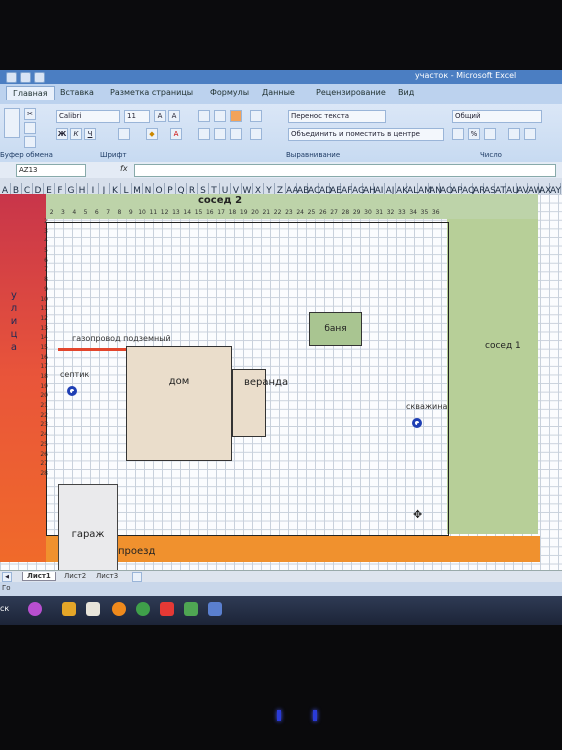 The height and width of the screenshot is (750, 562). What do you see at coordinates (335, 329) in the screenshot?
I see `bathhouse: баня` at bounding box center [335, 329].